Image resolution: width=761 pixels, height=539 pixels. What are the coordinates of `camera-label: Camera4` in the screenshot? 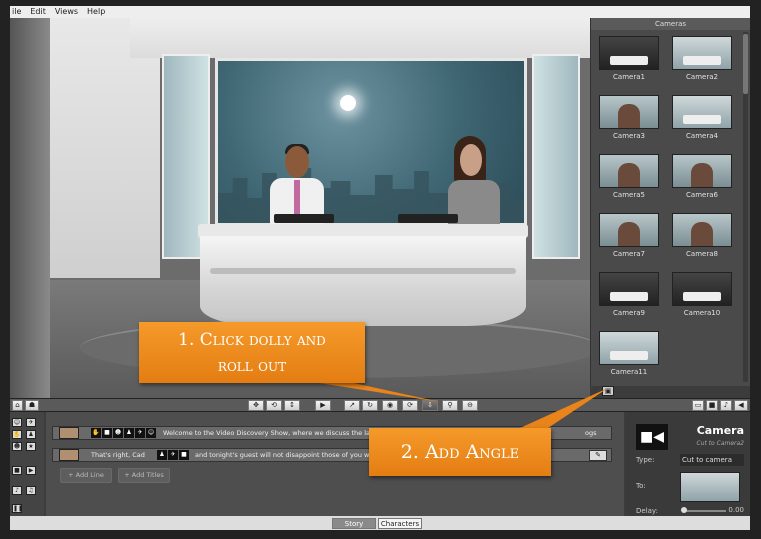 It's located at (702, 136).